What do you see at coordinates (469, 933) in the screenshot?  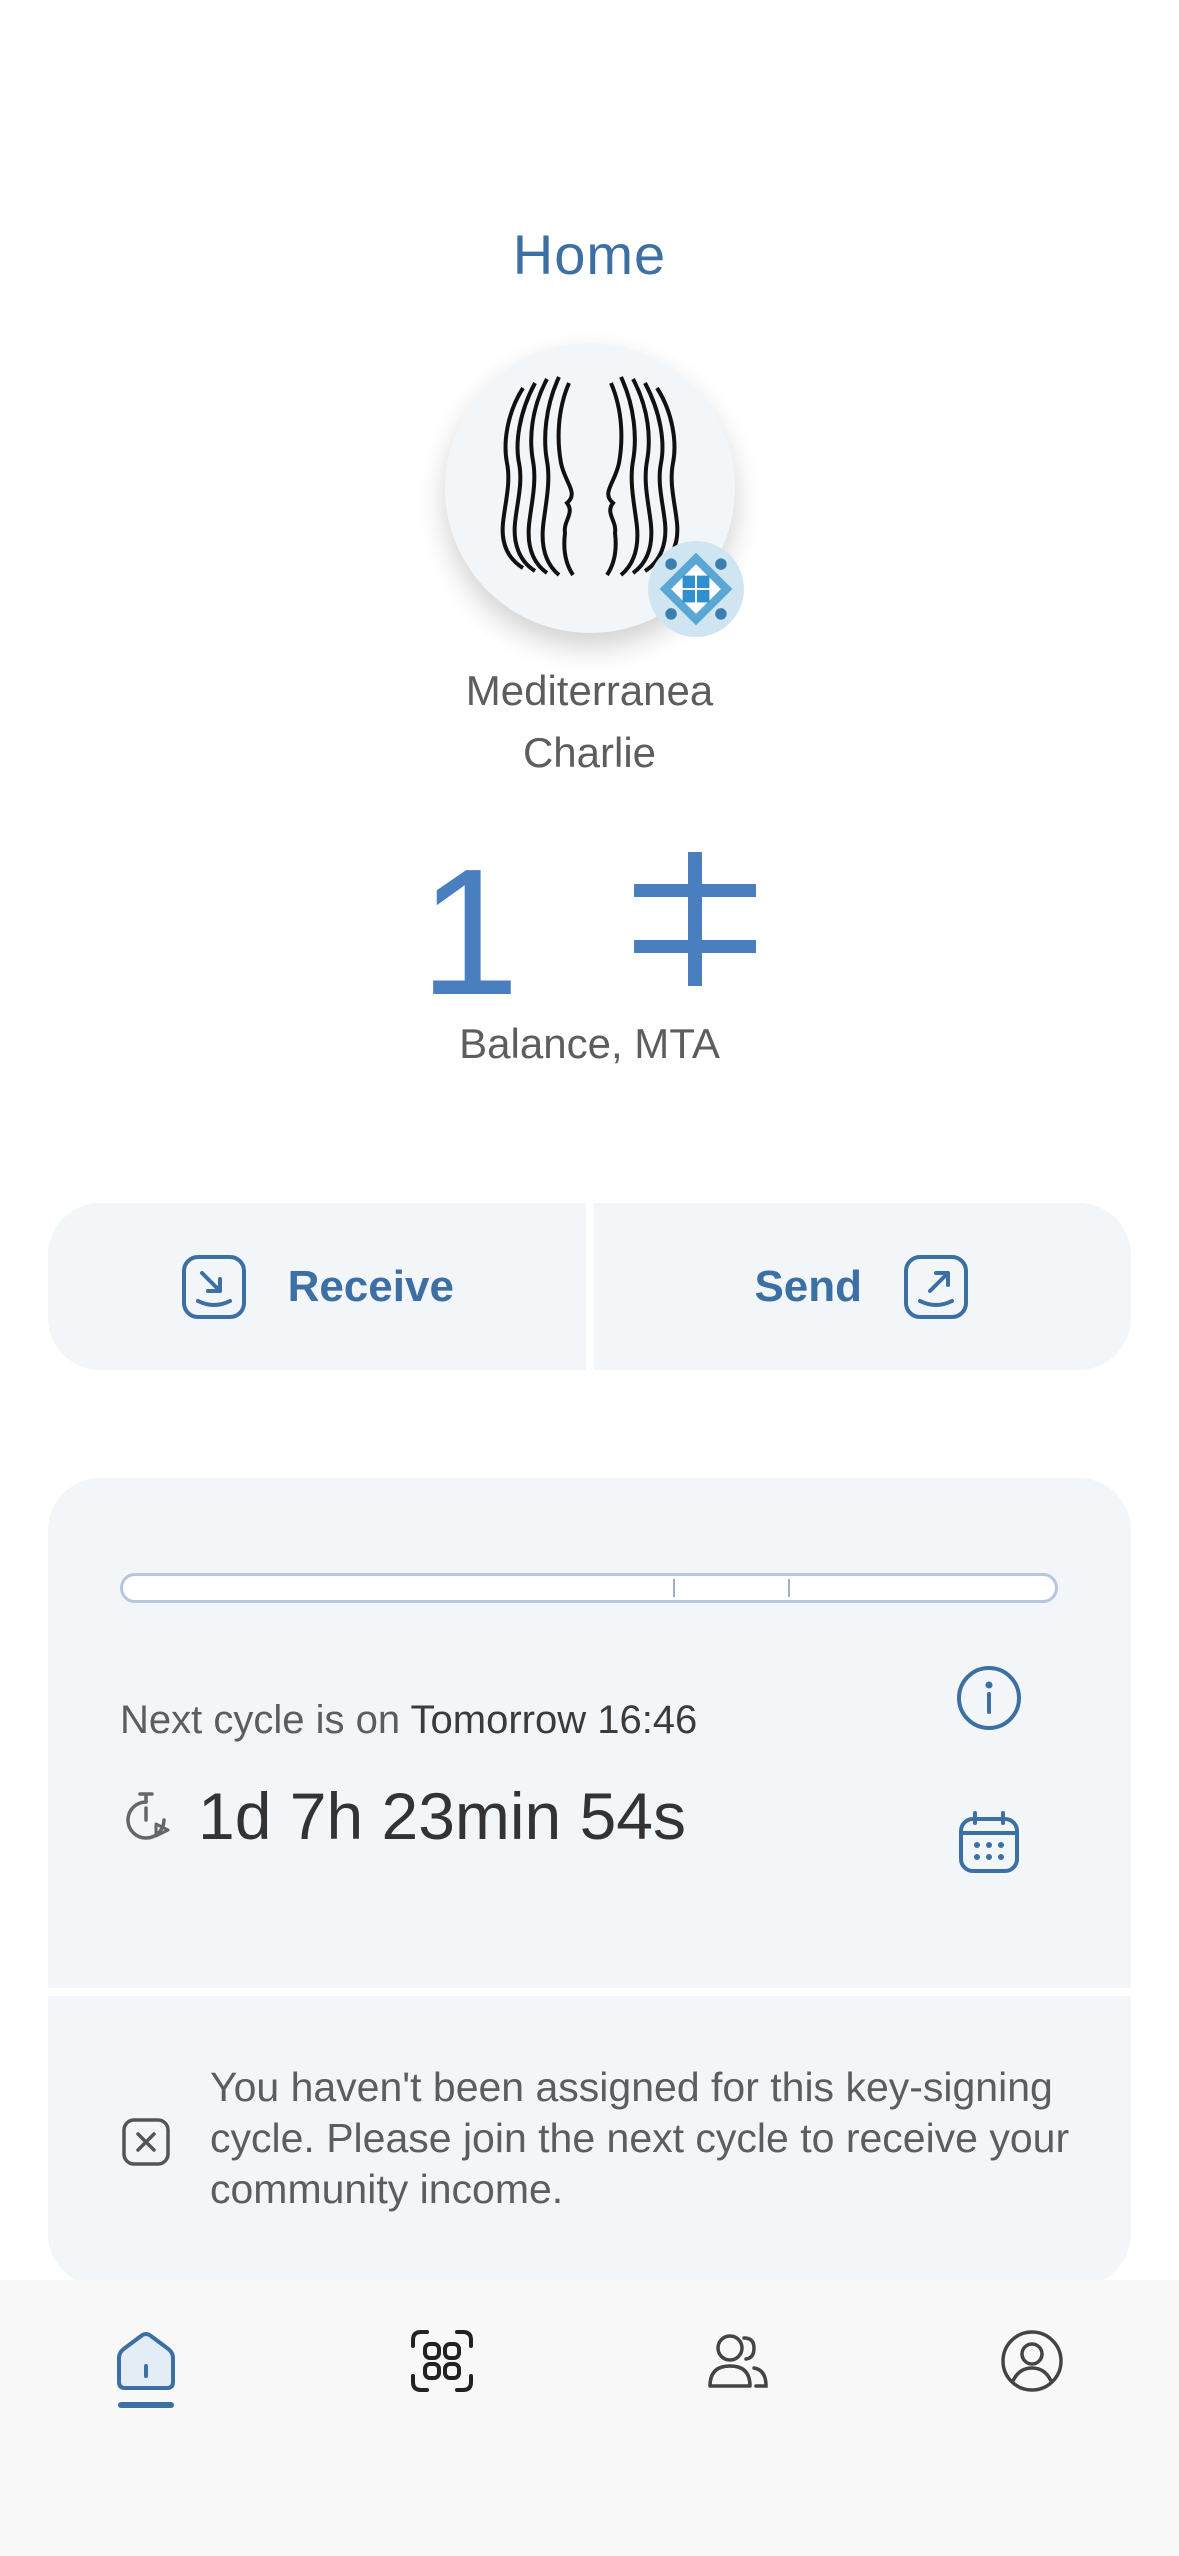 I see `balance-value: 1` at bounding box center [469, 933].